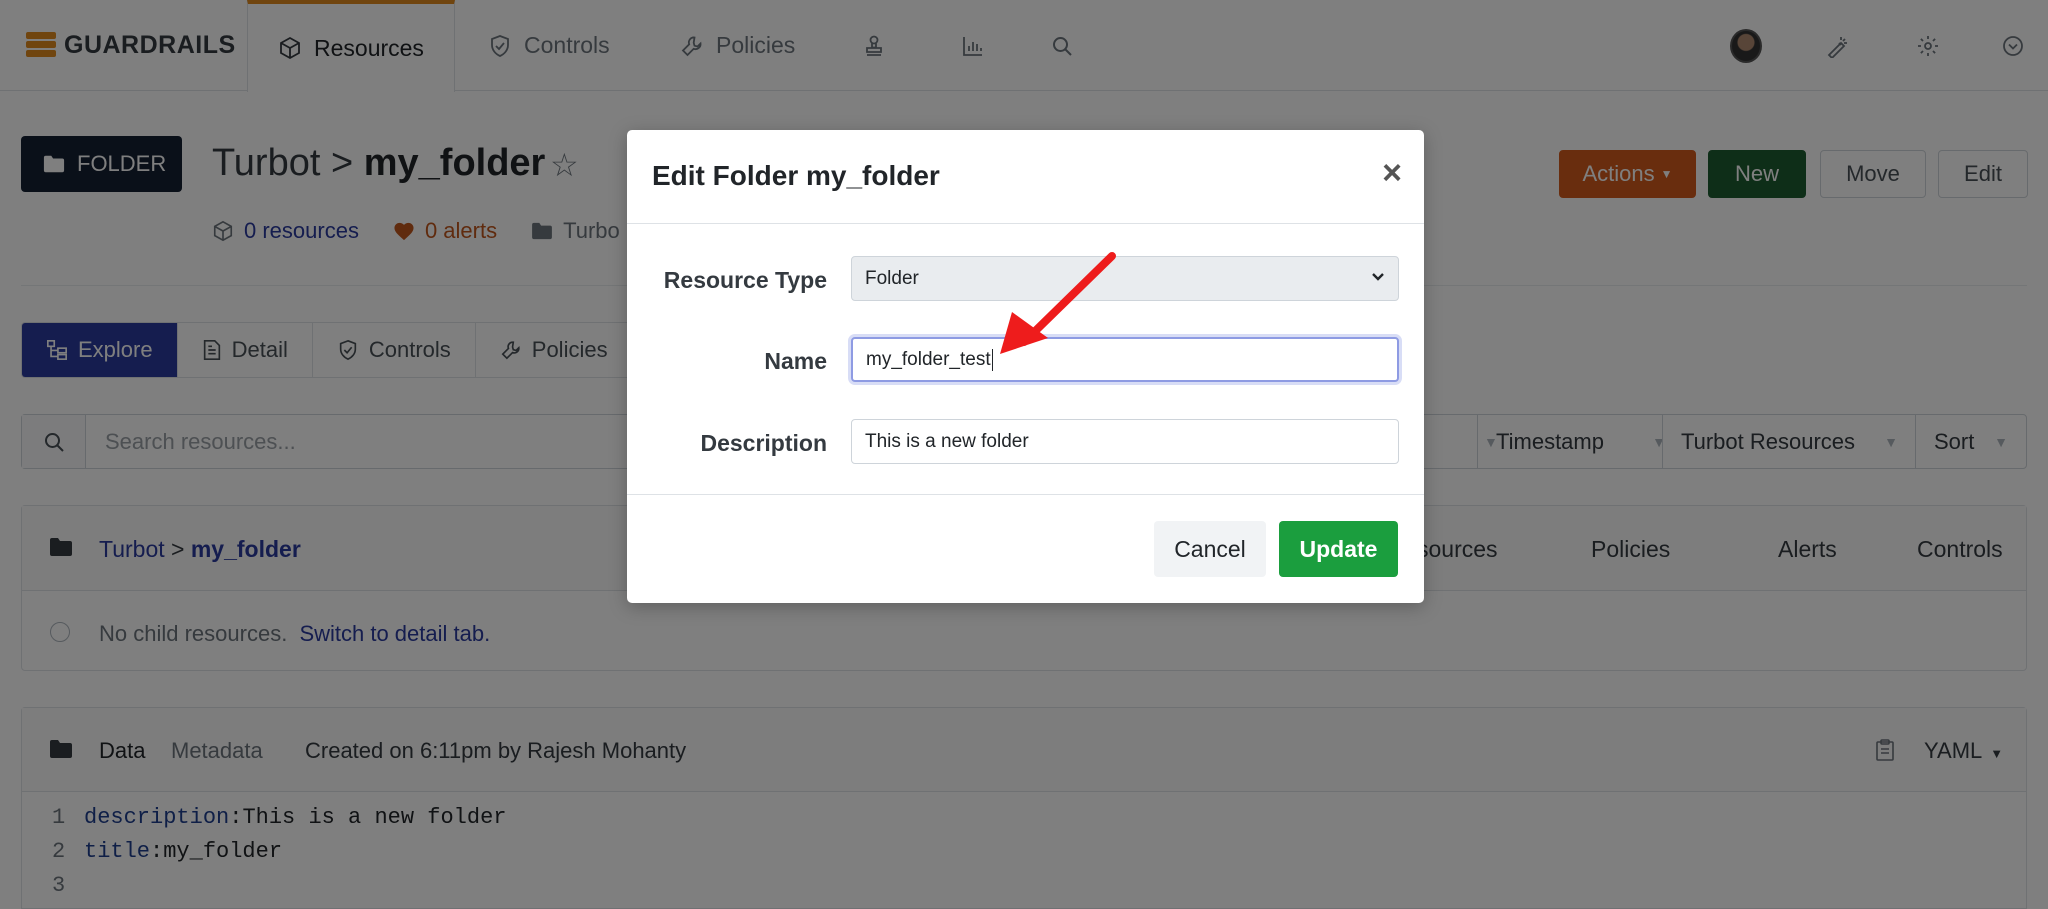 The image size is (2048, 909). Describe the element at coordinates (1058, 303) in the screenshot. I see `annotation-arrow-icon` at that location.